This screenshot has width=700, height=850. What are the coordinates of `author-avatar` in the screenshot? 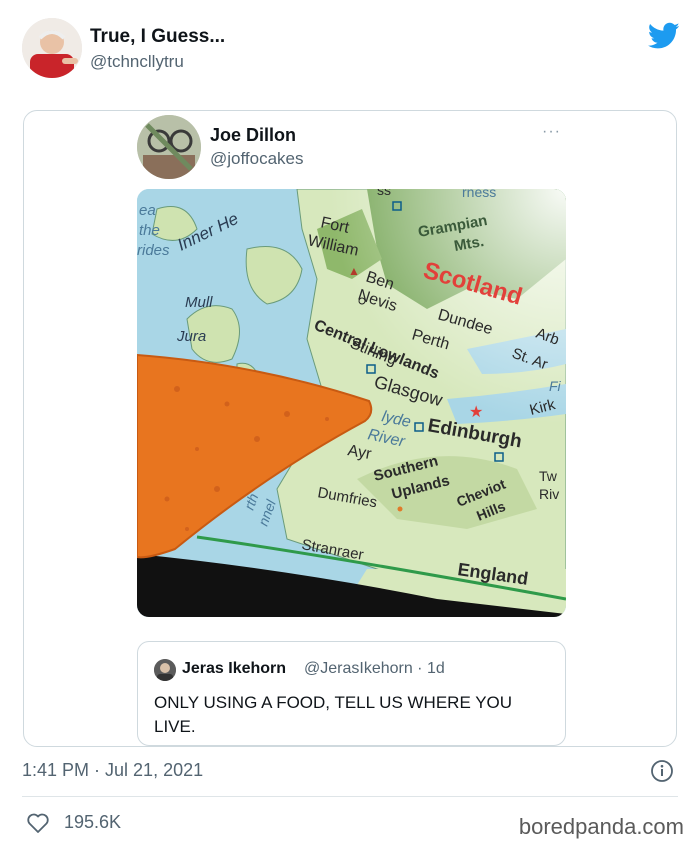 It's located at (52, 48).